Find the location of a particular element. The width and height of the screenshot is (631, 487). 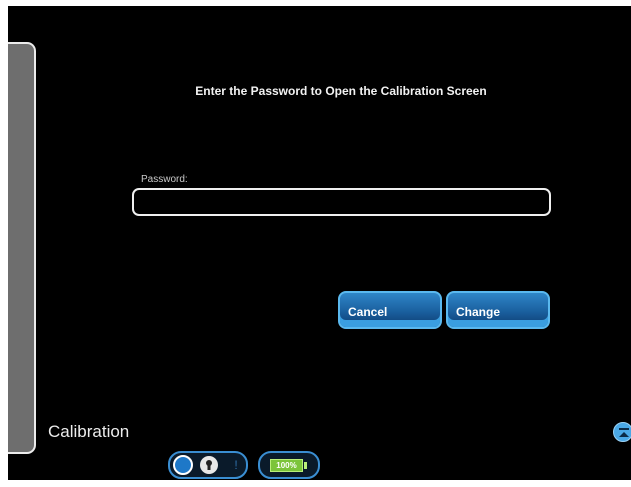

battery-level: 100% is located at coordinates (286, 465).